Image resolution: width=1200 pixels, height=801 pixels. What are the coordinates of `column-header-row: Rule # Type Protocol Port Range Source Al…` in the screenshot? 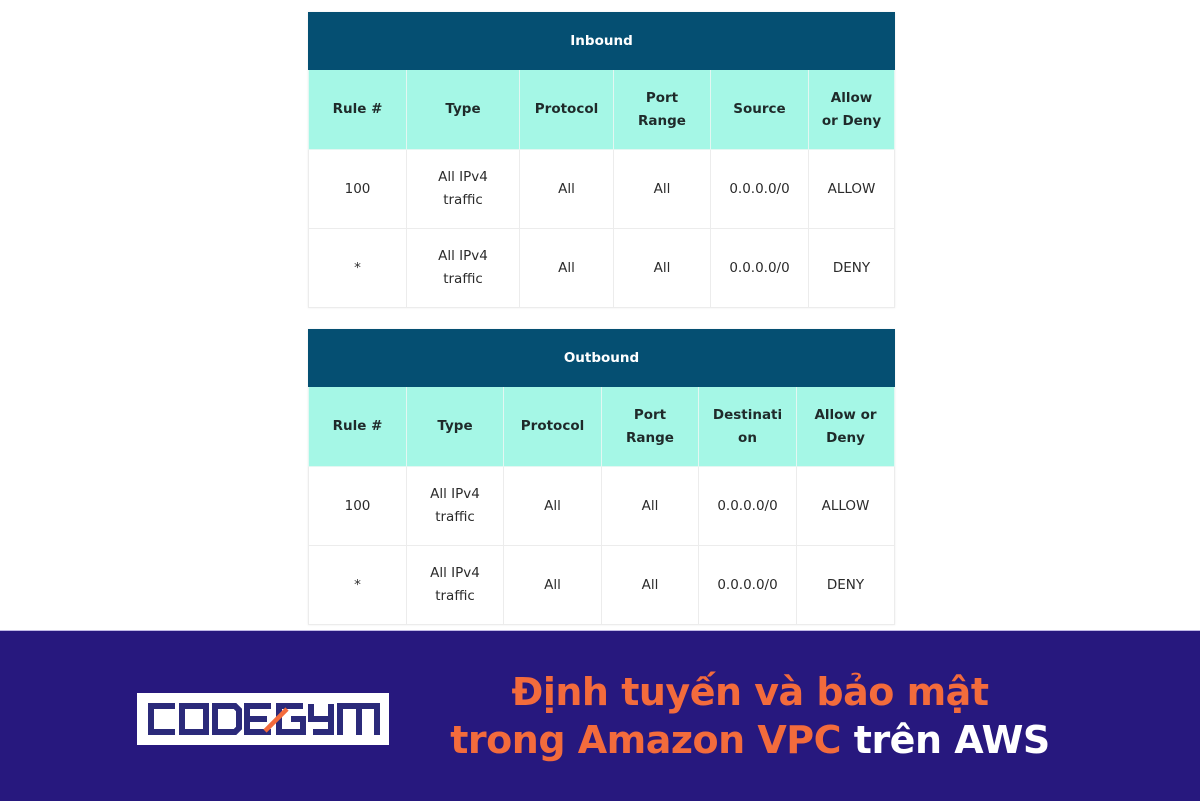 It's located at (602, 109).